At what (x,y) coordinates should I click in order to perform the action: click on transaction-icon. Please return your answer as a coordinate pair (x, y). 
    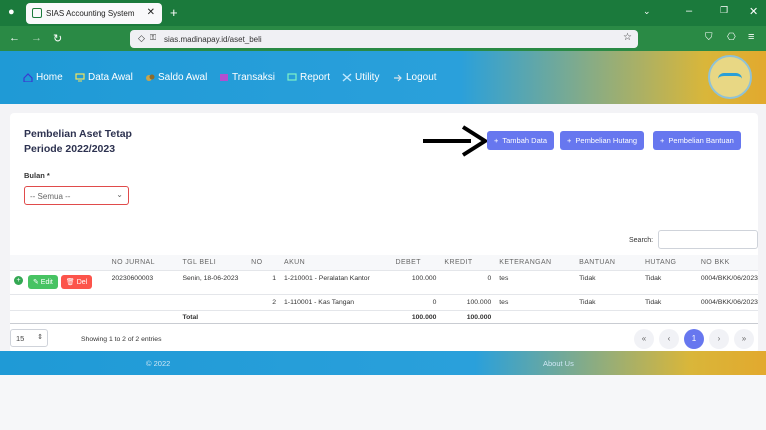
    Looking at the image, I should click on (224, 77).